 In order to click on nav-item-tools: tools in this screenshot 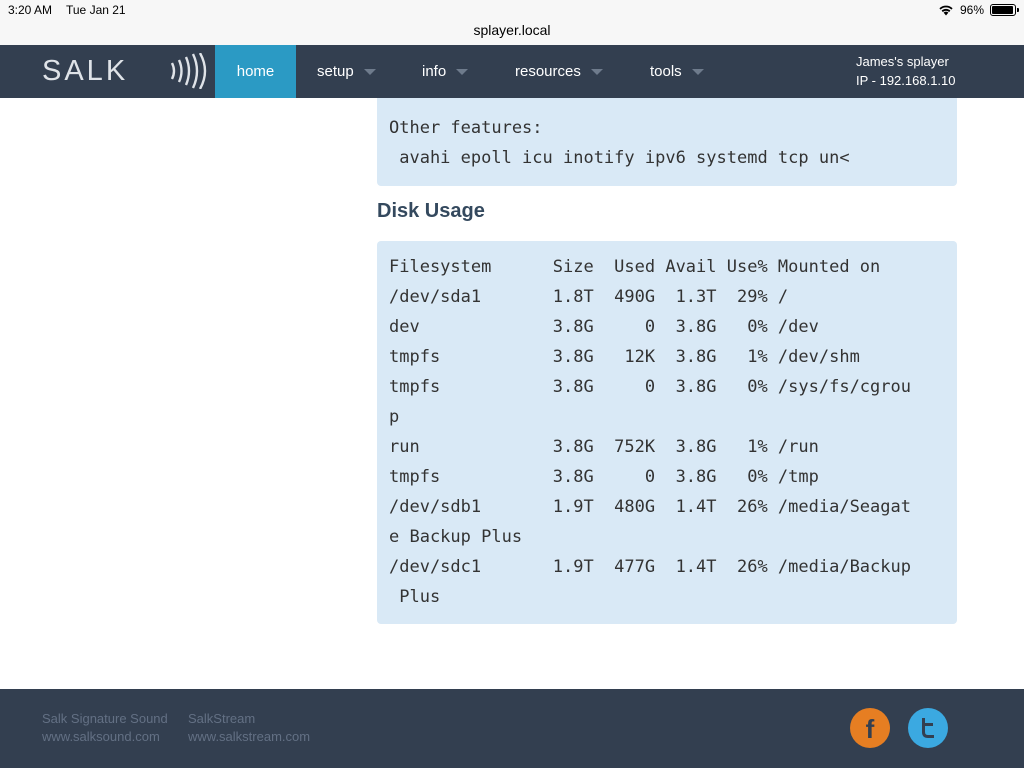, I will do `click(677, 71)`.